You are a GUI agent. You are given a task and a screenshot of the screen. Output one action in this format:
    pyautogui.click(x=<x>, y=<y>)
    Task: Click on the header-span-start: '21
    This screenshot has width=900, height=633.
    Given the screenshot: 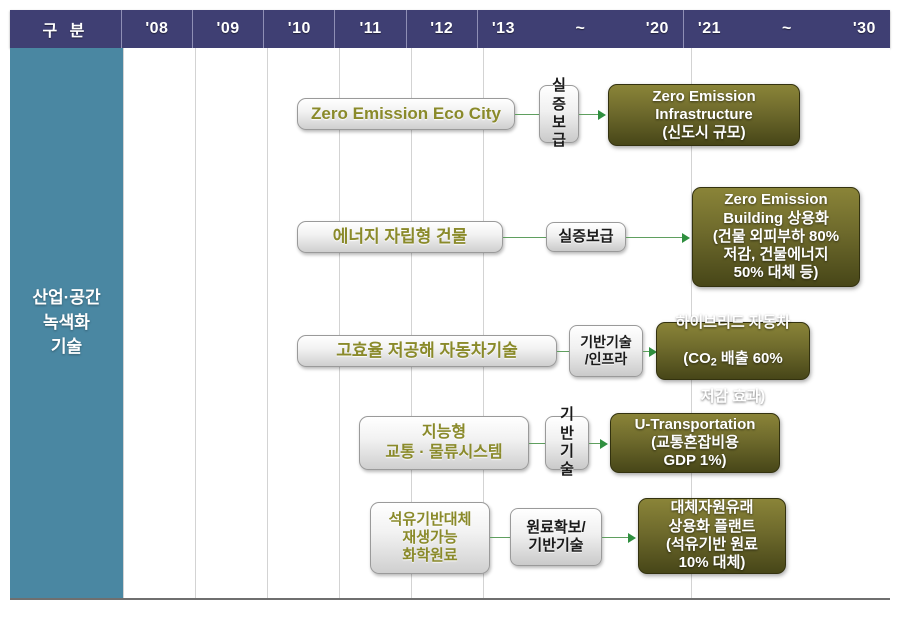 What is the action you would take?
    pyautogui.click(x=709, y=28)
    